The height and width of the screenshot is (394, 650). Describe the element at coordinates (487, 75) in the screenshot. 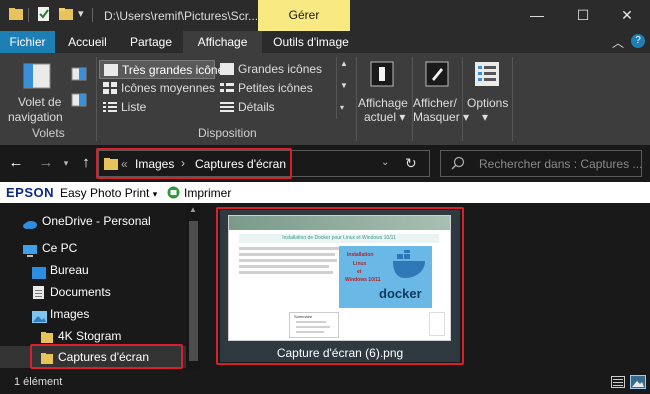

I see `options-icon` at that location.